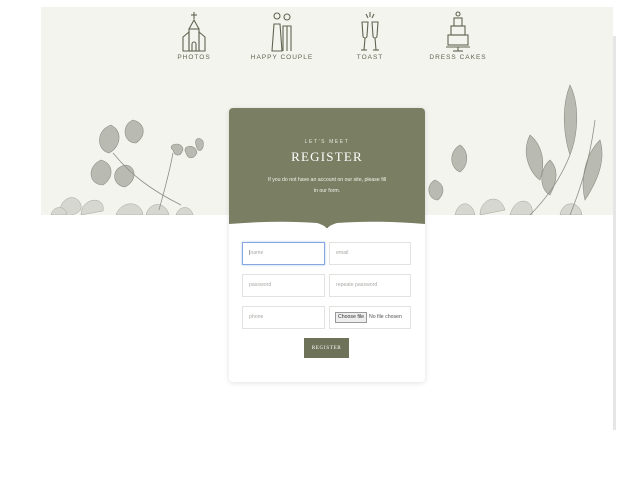 Image resolution: width=641 pixels, height=489 pixels. I want to click on nav-item-toast: TOAST, so click(370, 35).